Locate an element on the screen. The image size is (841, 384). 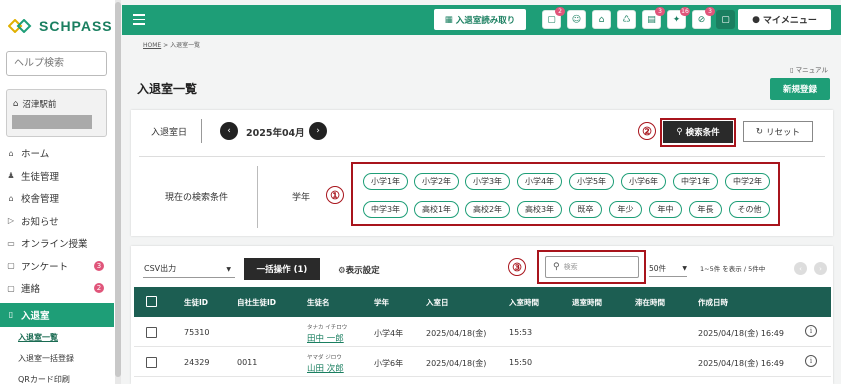
breadcrumb: HOME > 入退室一覧 is located at coordinates (172, 45).